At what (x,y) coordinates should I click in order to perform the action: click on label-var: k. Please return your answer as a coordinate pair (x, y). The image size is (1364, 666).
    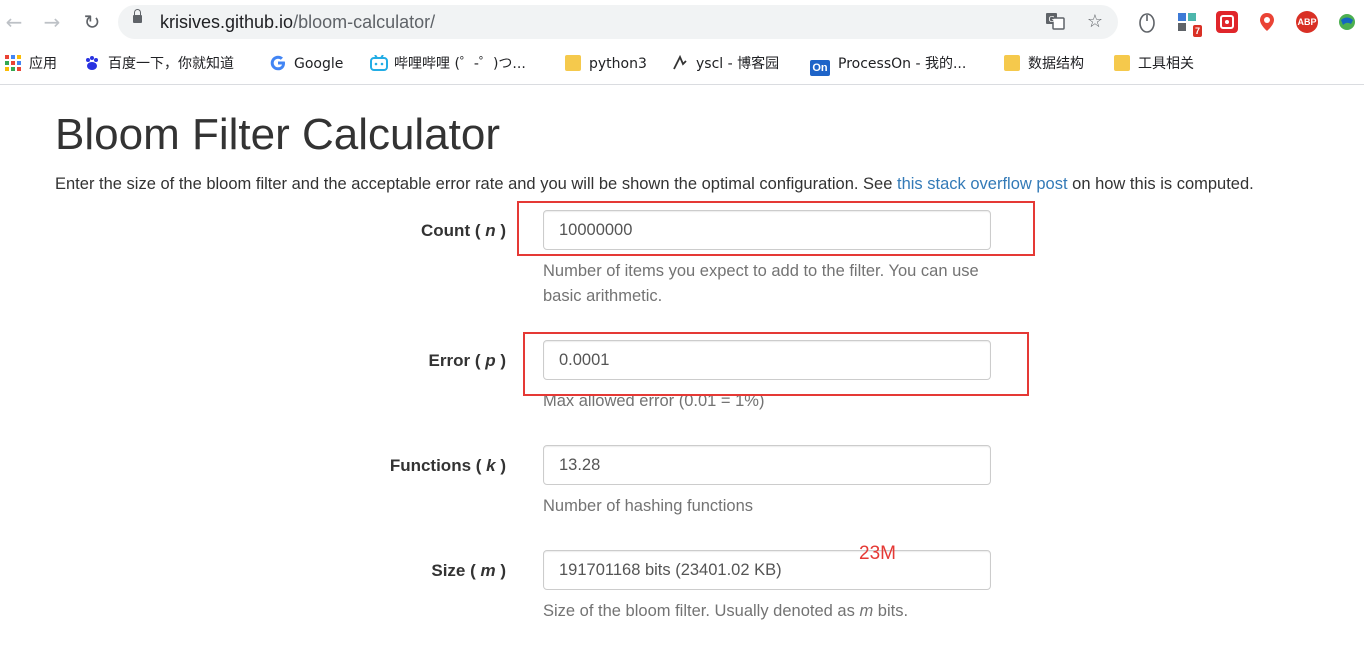
    Looking at the image, I should click on (491, 465).